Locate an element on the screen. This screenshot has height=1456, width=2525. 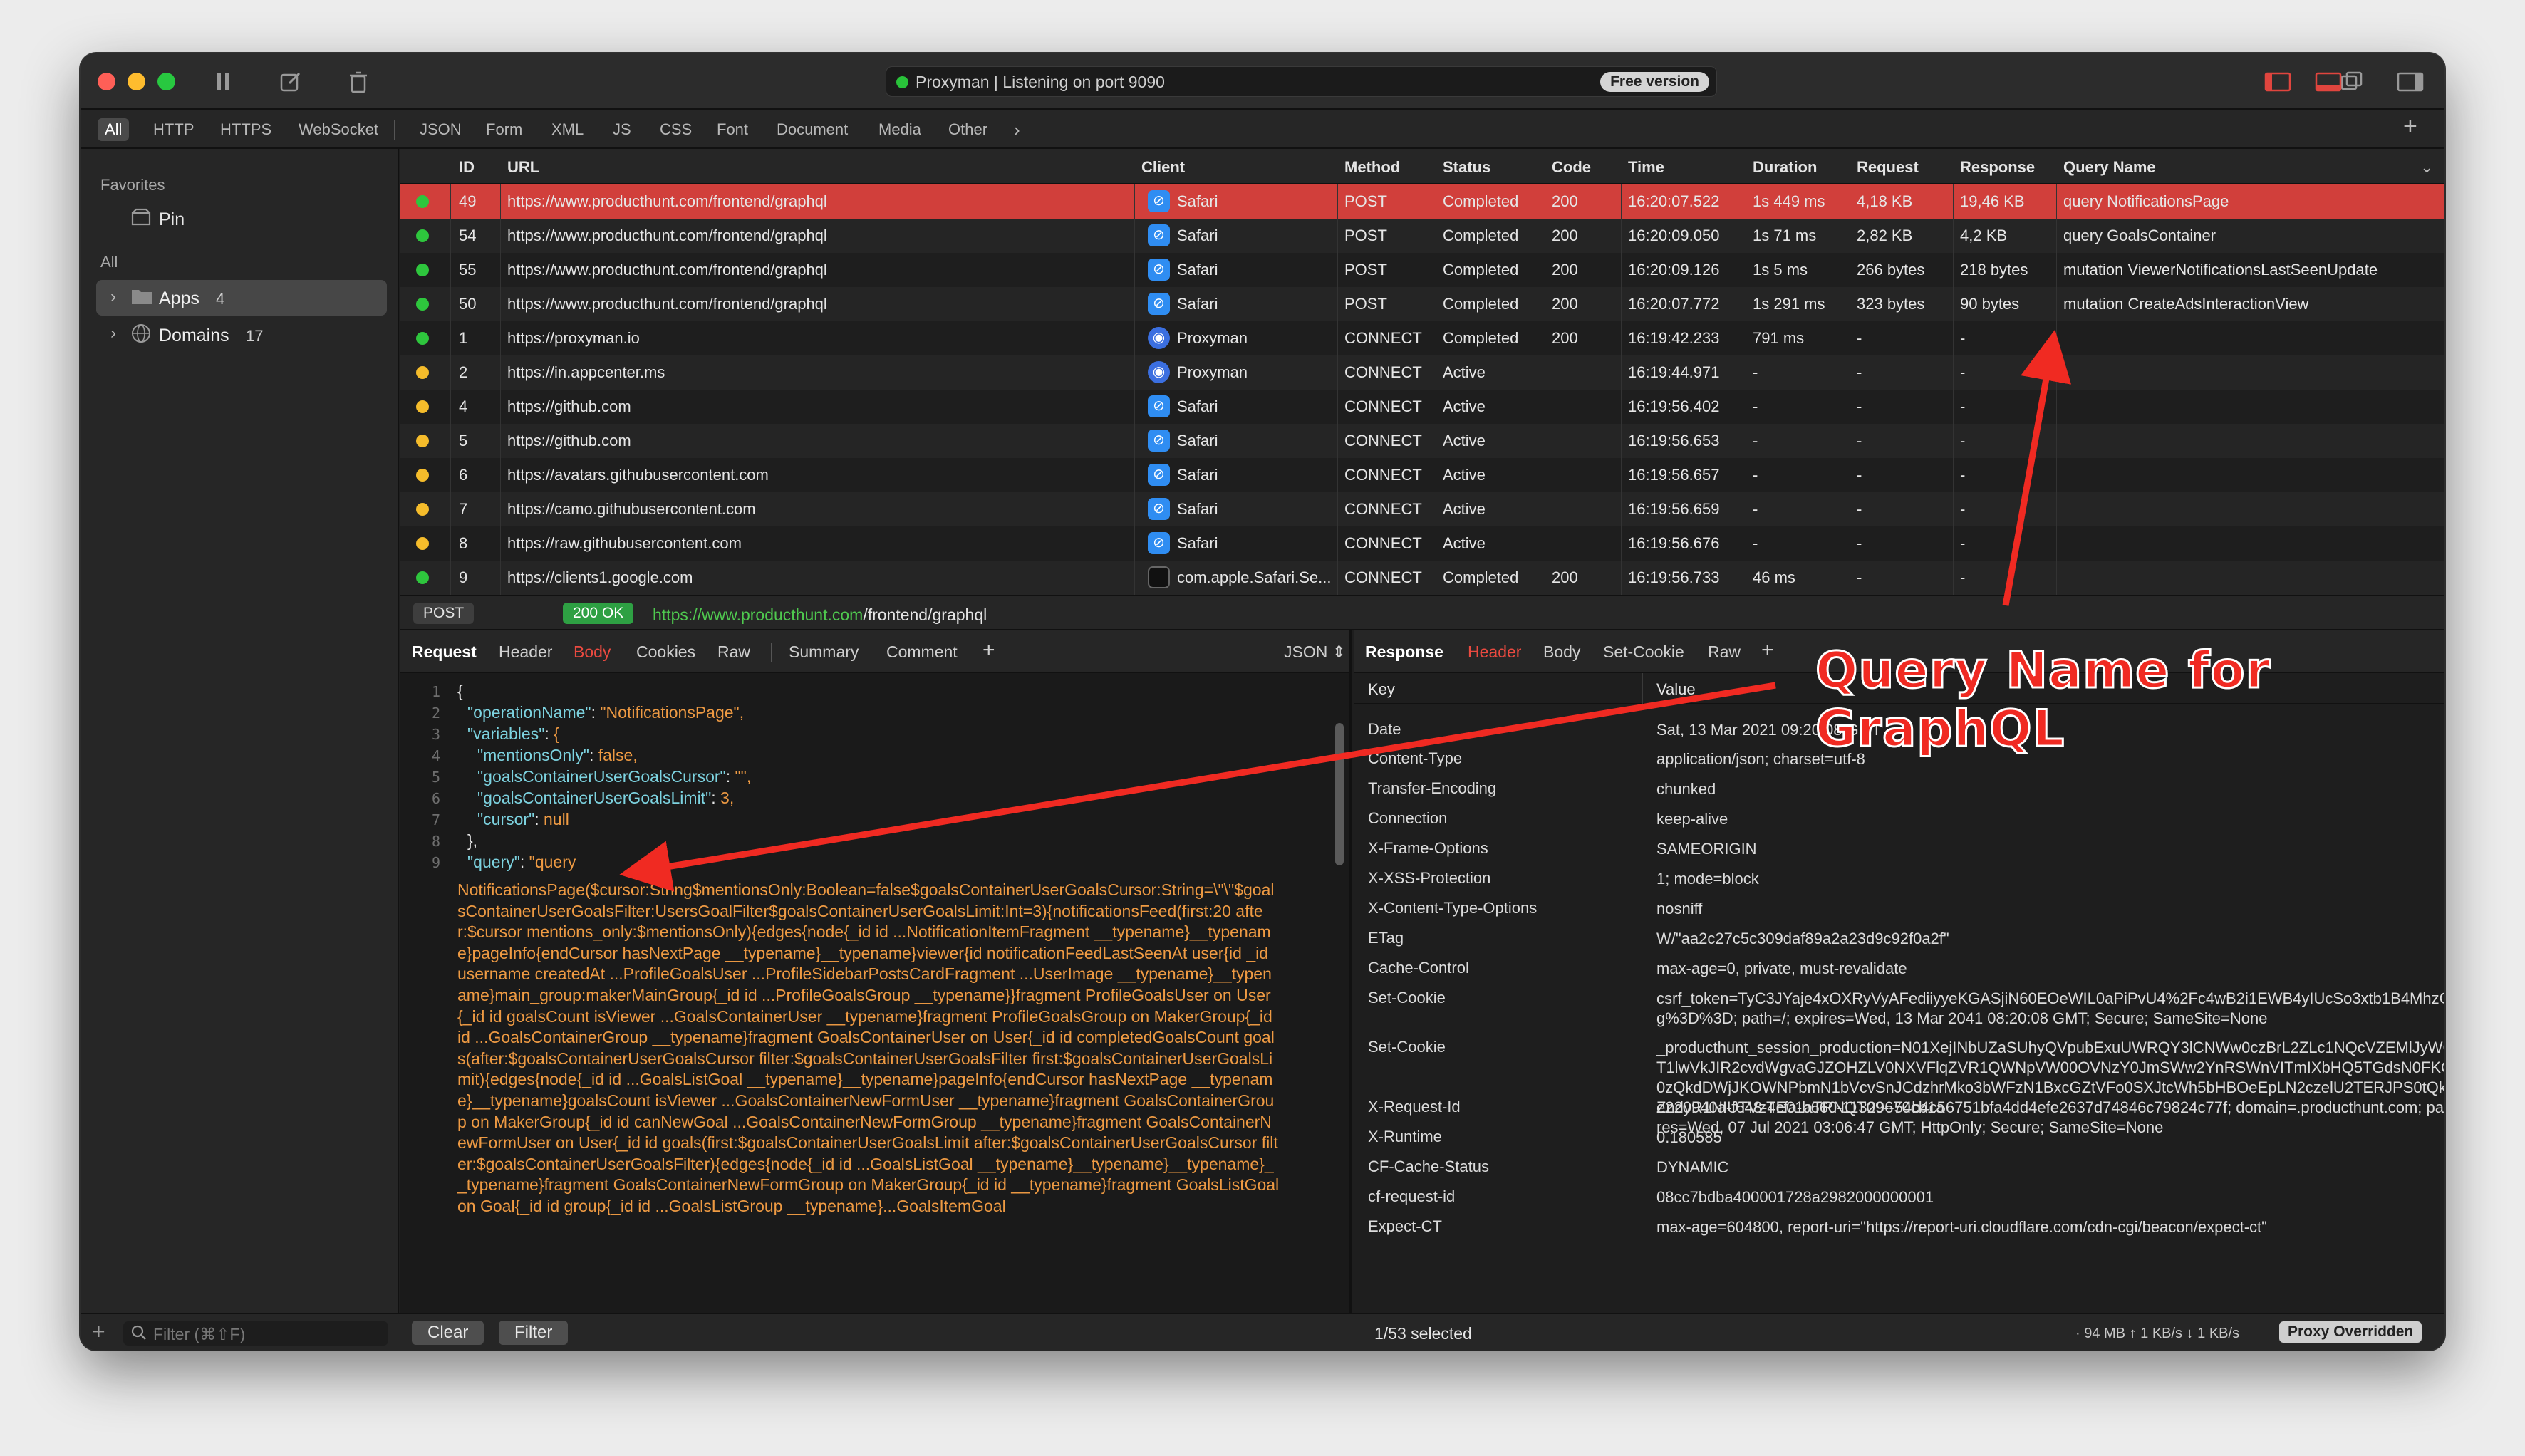
all-heading: All is located at coordinates (109, 262).